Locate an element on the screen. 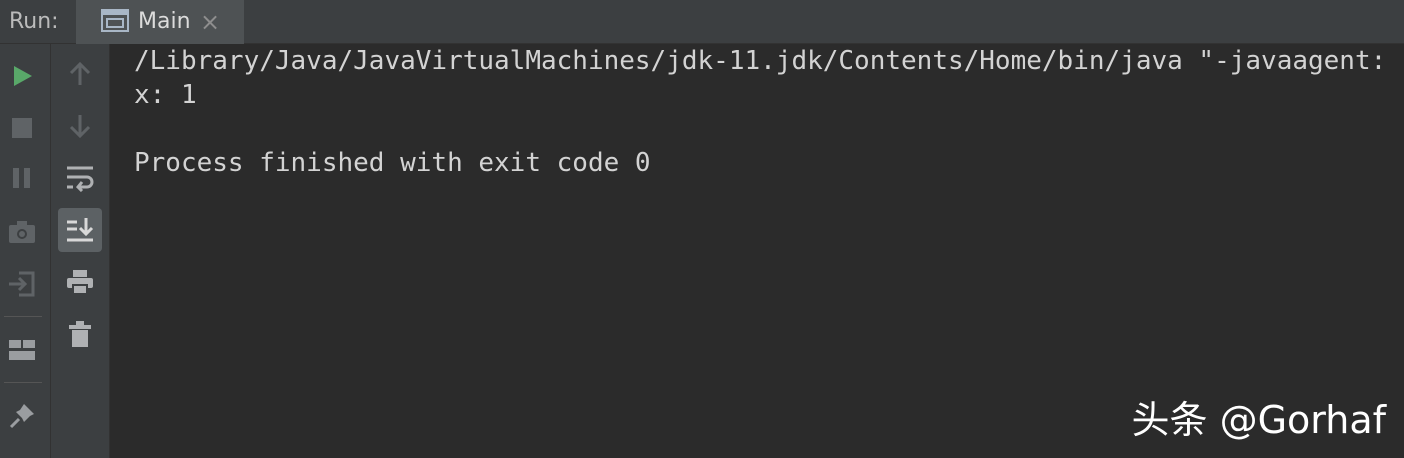 The height and width of the screenshot is (458, 1404). run-tab-bar: Run: Main × is located at coordinates (702, 22).